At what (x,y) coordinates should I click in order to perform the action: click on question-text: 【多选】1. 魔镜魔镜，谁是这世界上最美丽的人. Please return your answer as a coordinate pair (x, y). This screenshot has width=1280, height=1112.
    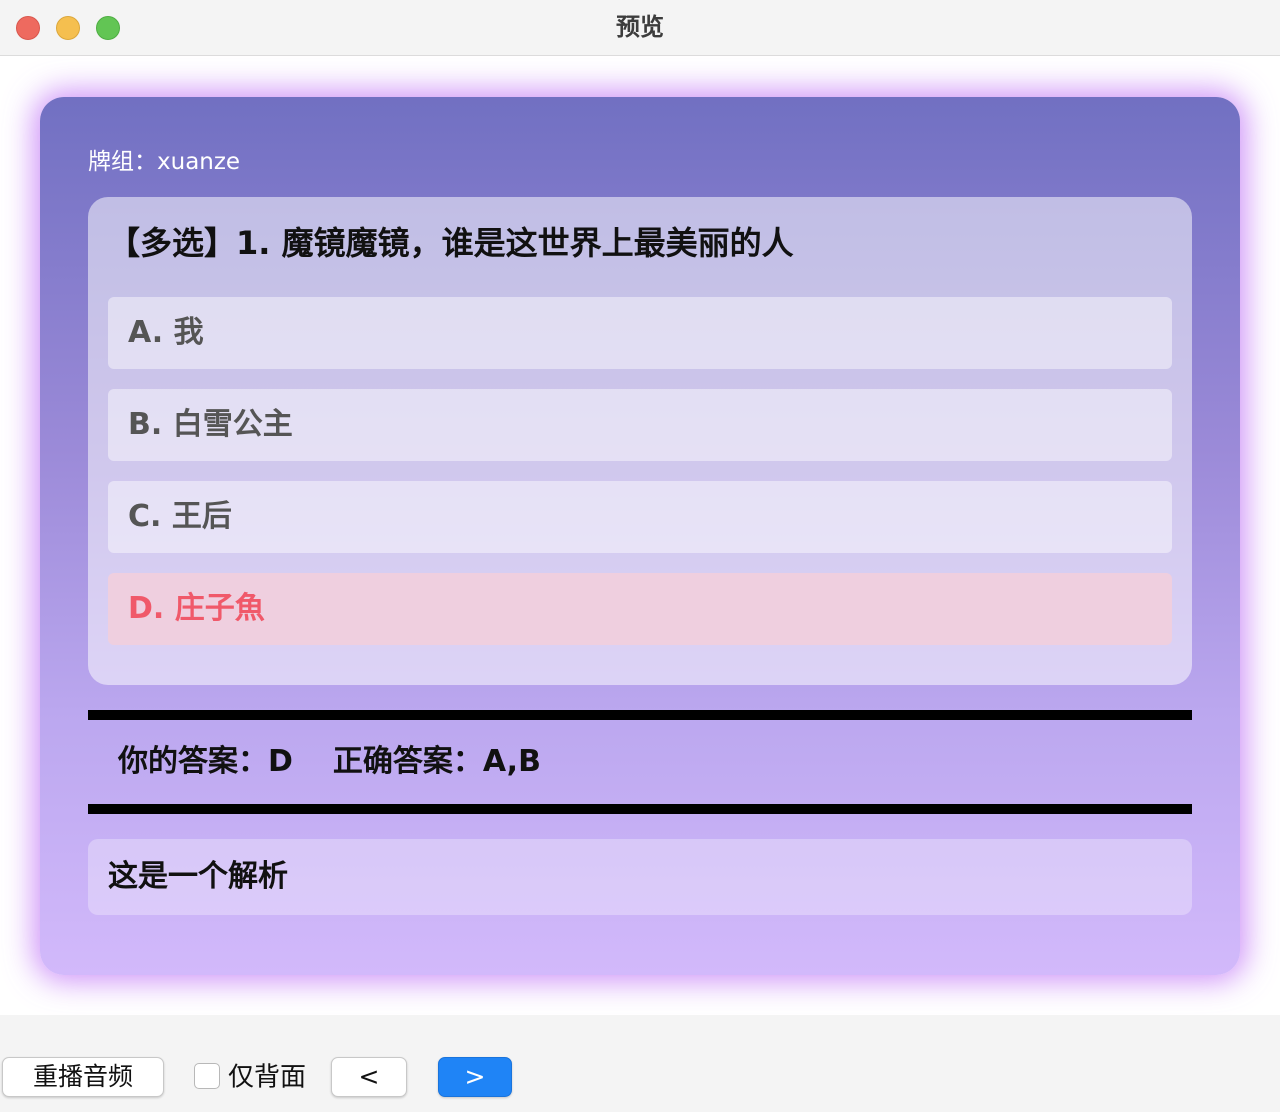
    Looking at the image, I should click on (451, 243).